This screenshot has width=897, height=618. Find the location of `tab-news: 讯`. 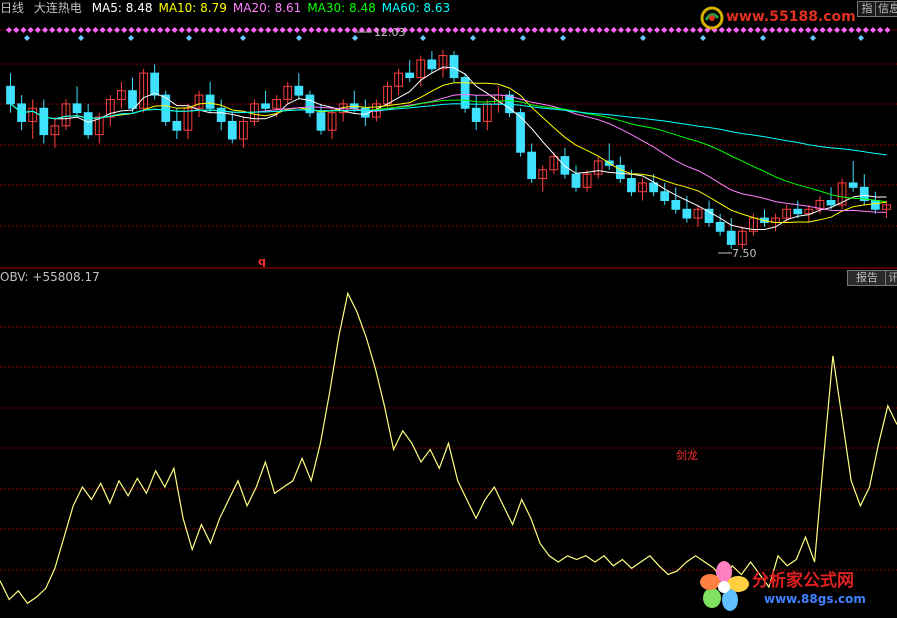

tab-news: 讯 is located at coordinates (891, 278).